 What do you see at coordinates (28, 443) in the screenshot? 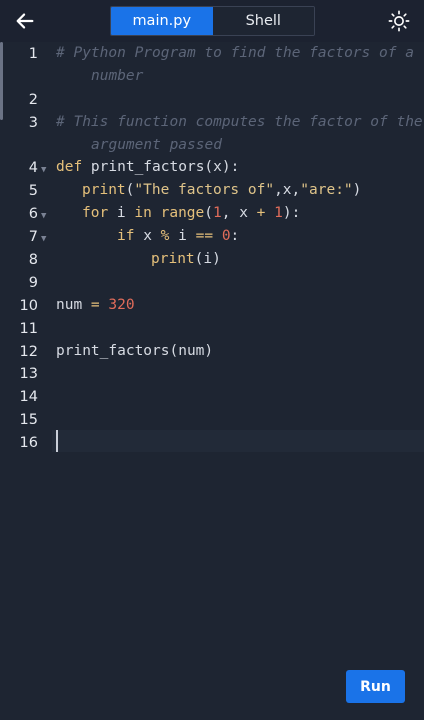
I see `line-number: 16` at bounding box center [28, 443].